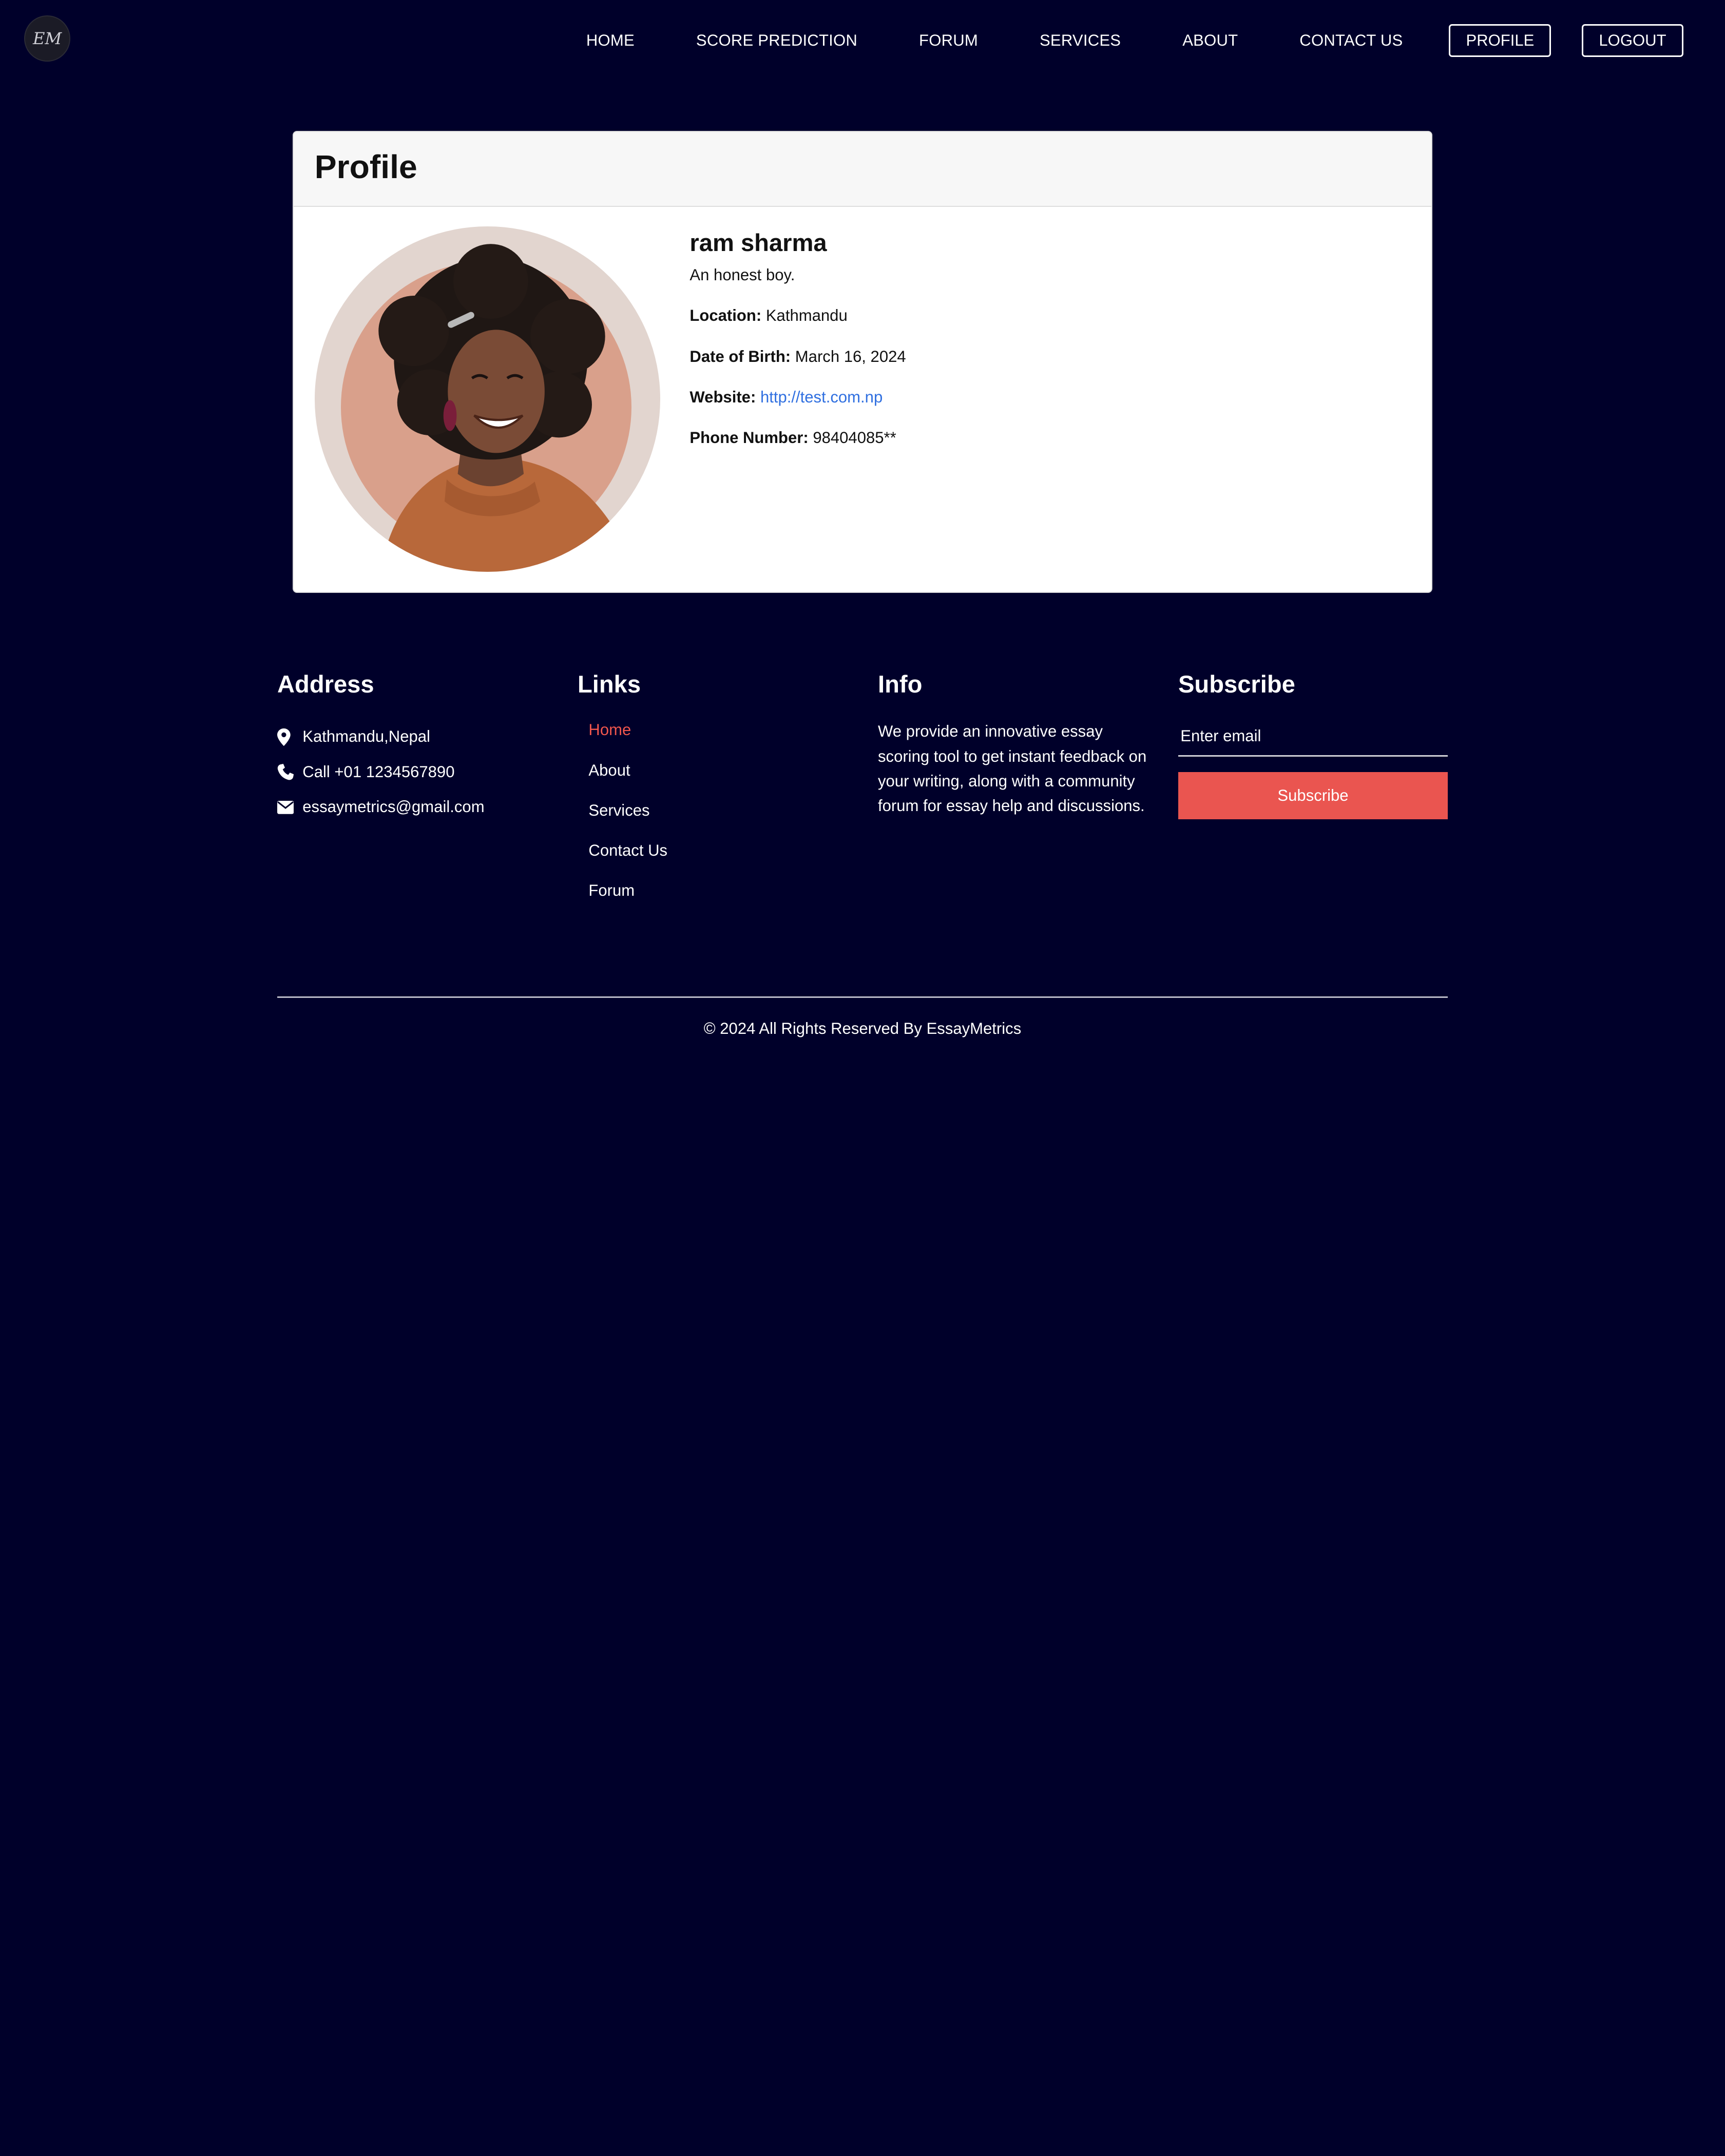  What do you see at coordinates (742, 274) in the screenshot?
I see `profile-bio: An honest boy.` at bounding box center [742, 274].